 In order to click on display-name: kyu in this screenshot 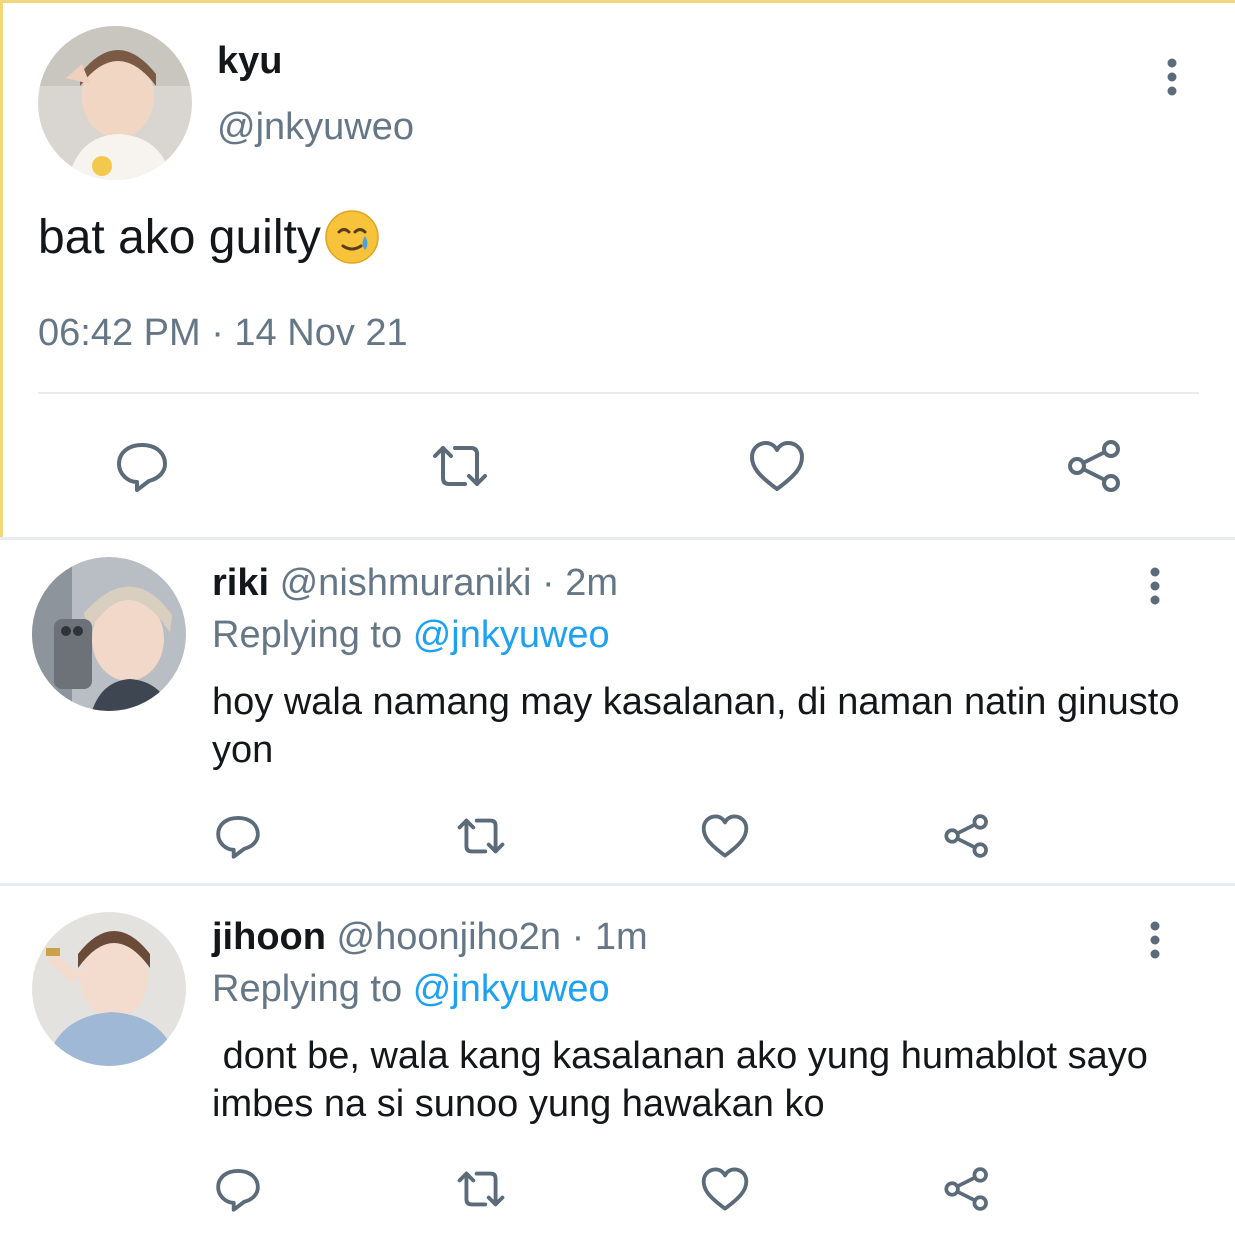, I will do `click(249, 61)`.